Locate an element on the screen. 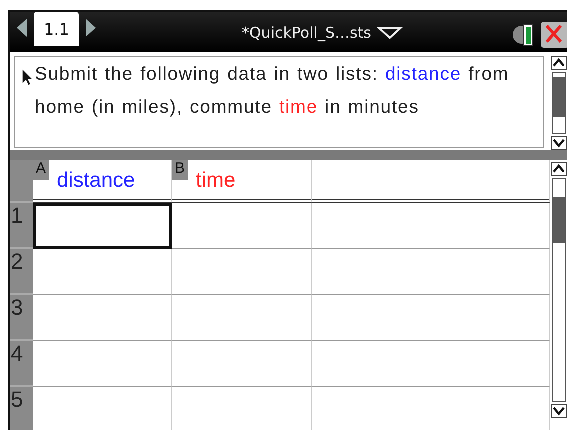 The width and height of the screenshot is (567, 430). row-number: 2 is located at coordinates (21, 272).